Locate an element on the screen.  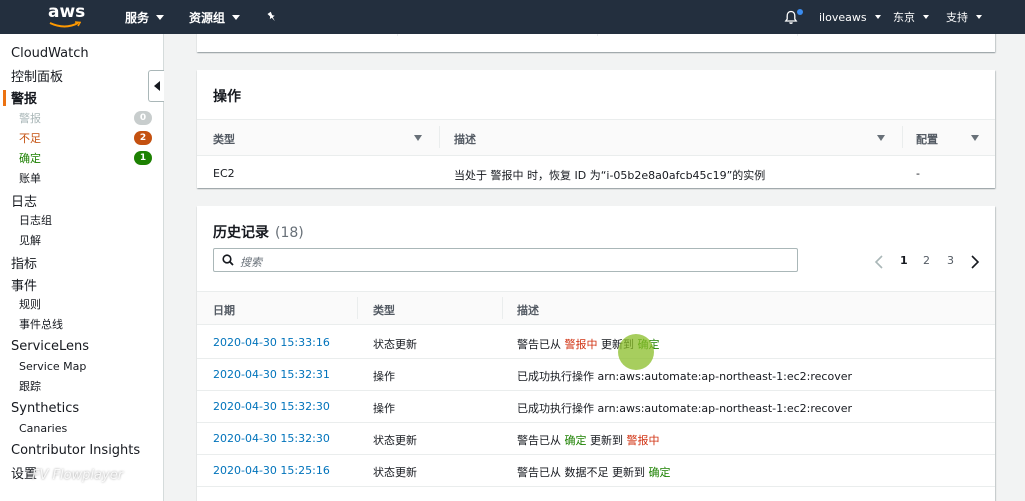
support-label: 支持 is located at coordinates (957, 17).